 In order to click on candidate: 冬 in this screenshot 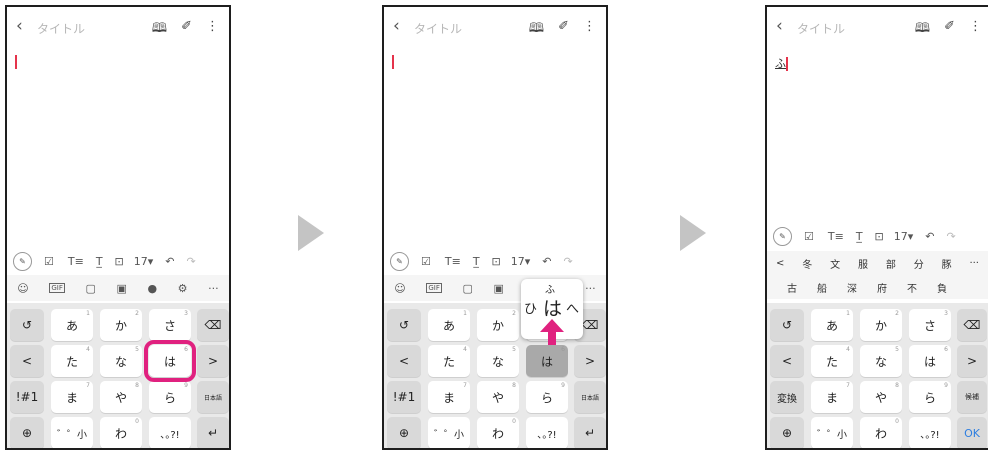, I will do `click(807, 263)`.